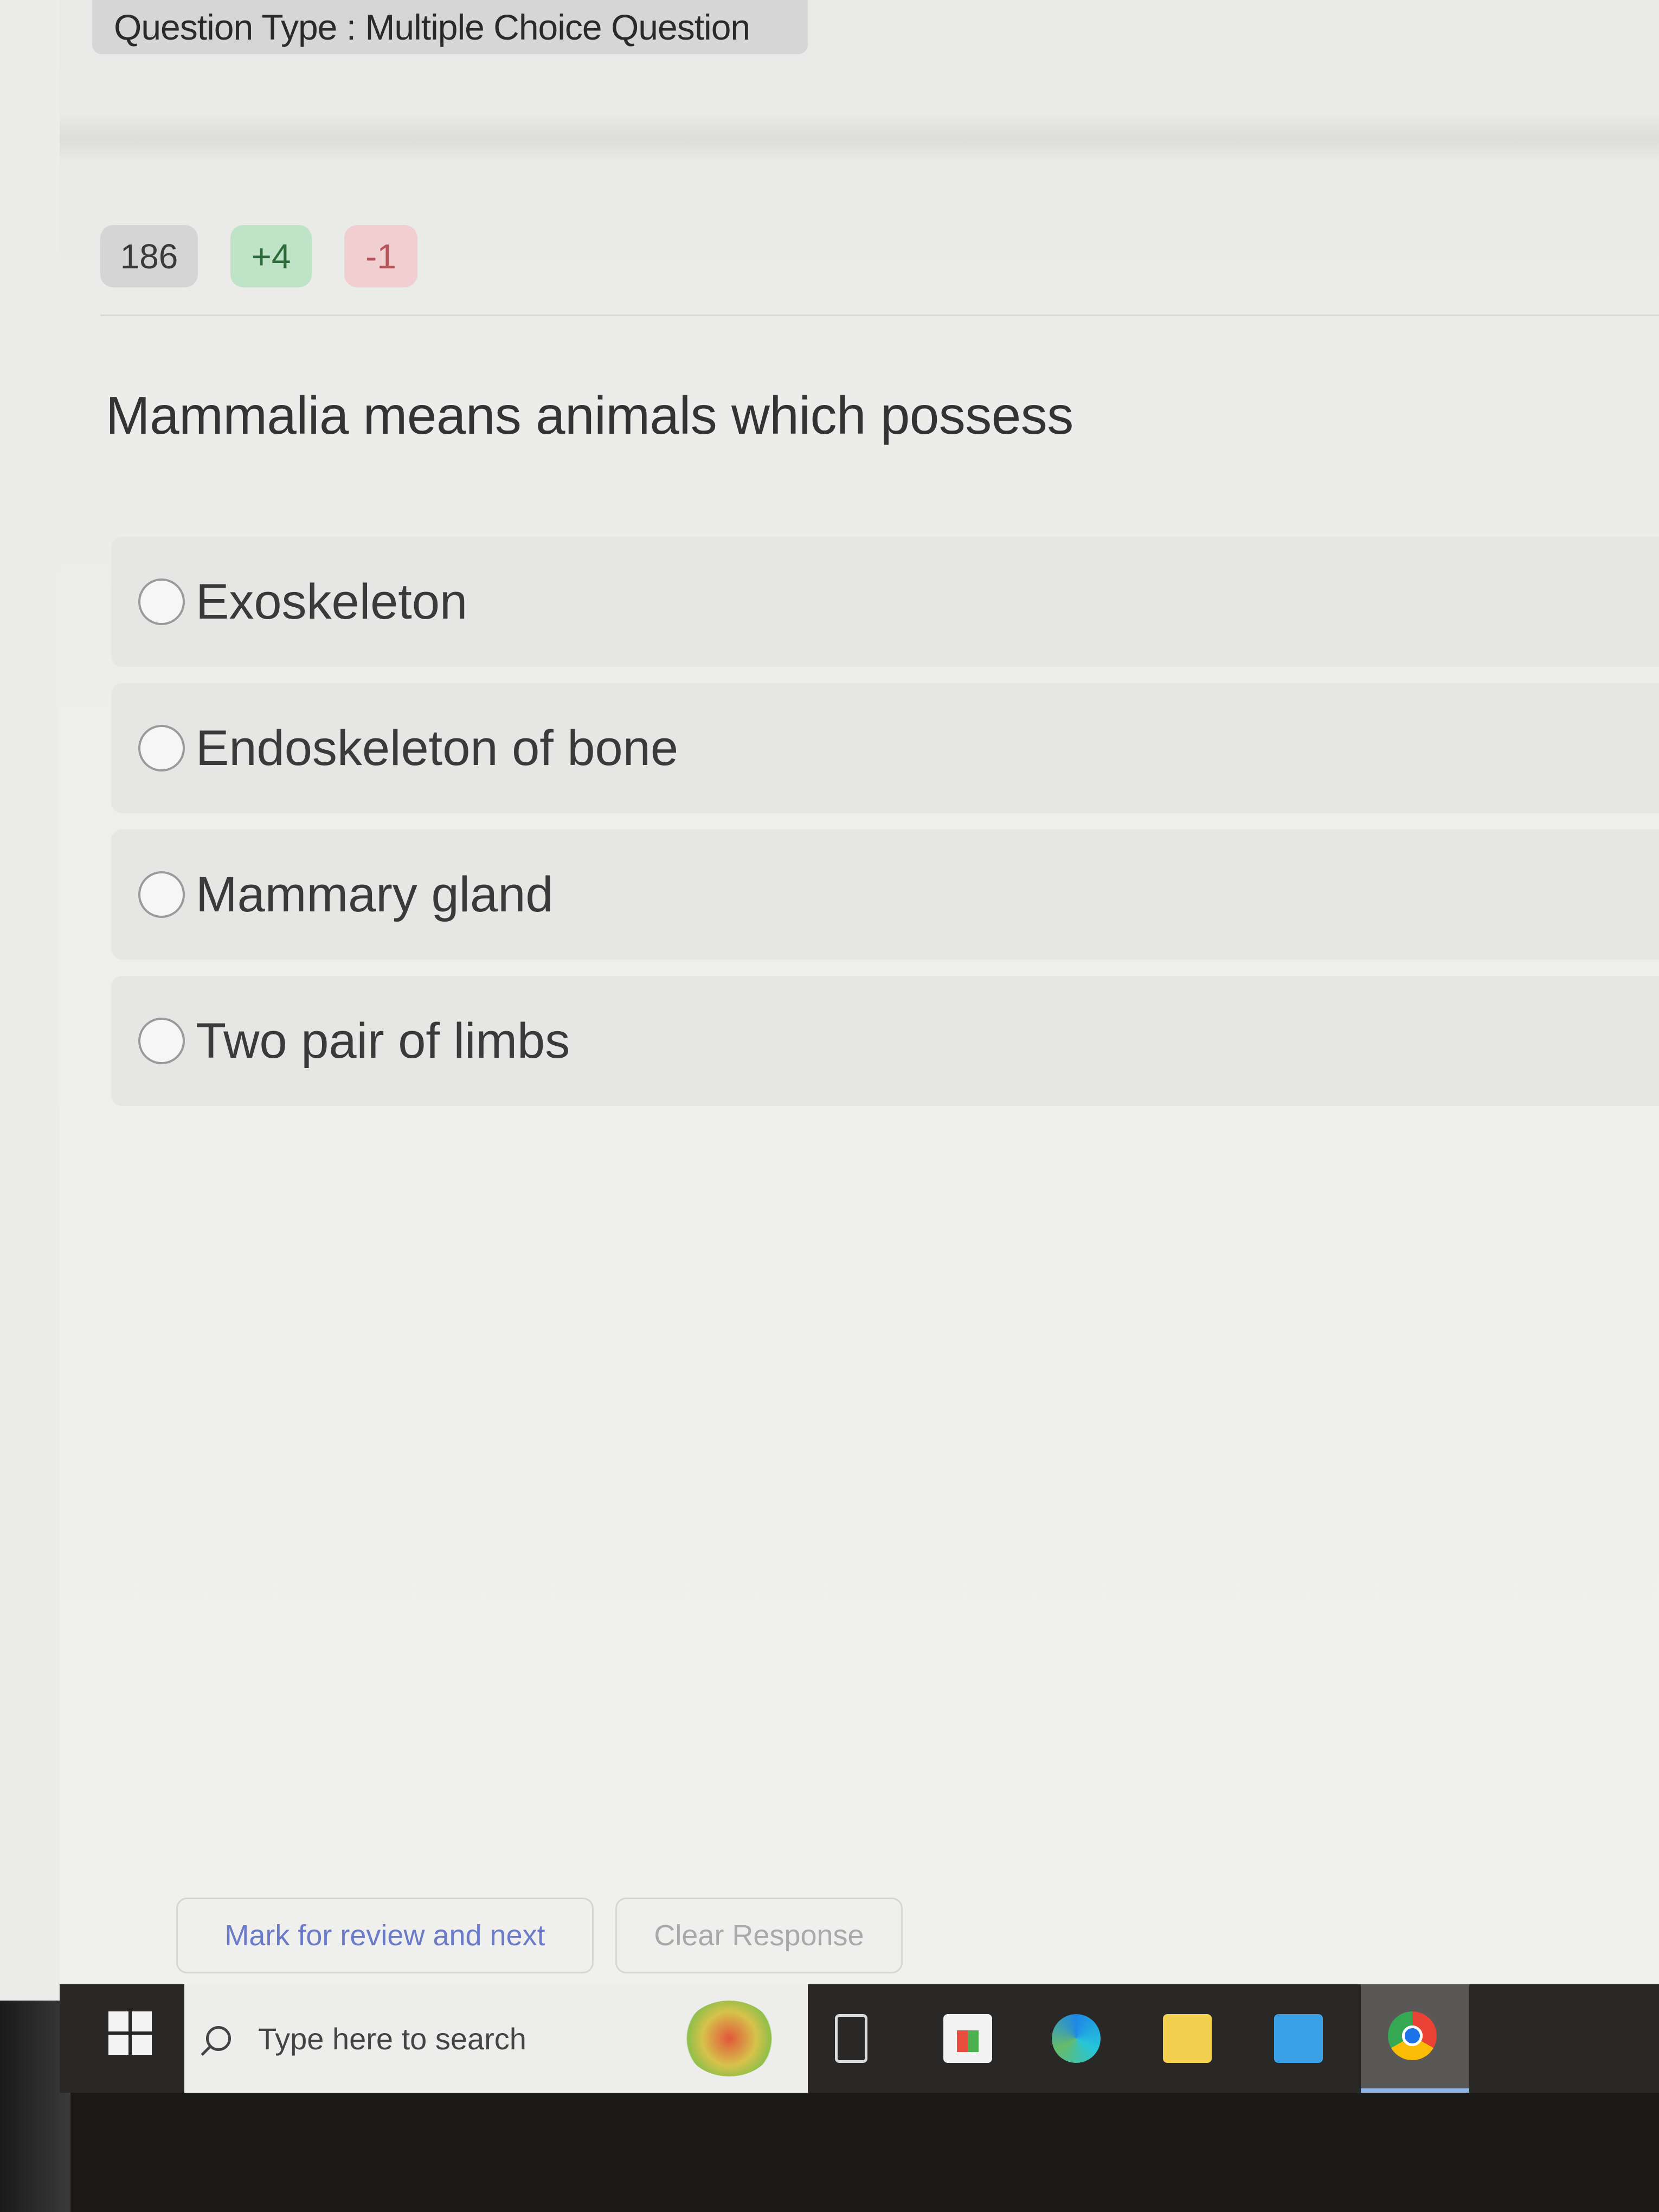 The width and height of the screenshot is (1659, 2212). What do you see at coordinates (885, 894) in the screenshot?
I see `option-c: Mammary gland` at bounding box center [885, 894].